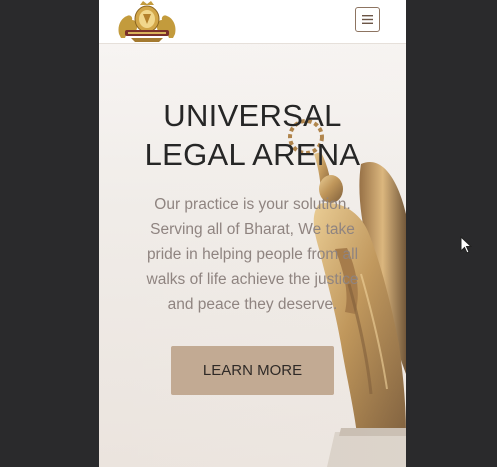 The width and height of the screenshot is (497, 467). What do you see at coordinates (252, 154) in the screenshot?
I see `hero-title-line-2: LEGAL ARENA` at bounding box center [252, 154].